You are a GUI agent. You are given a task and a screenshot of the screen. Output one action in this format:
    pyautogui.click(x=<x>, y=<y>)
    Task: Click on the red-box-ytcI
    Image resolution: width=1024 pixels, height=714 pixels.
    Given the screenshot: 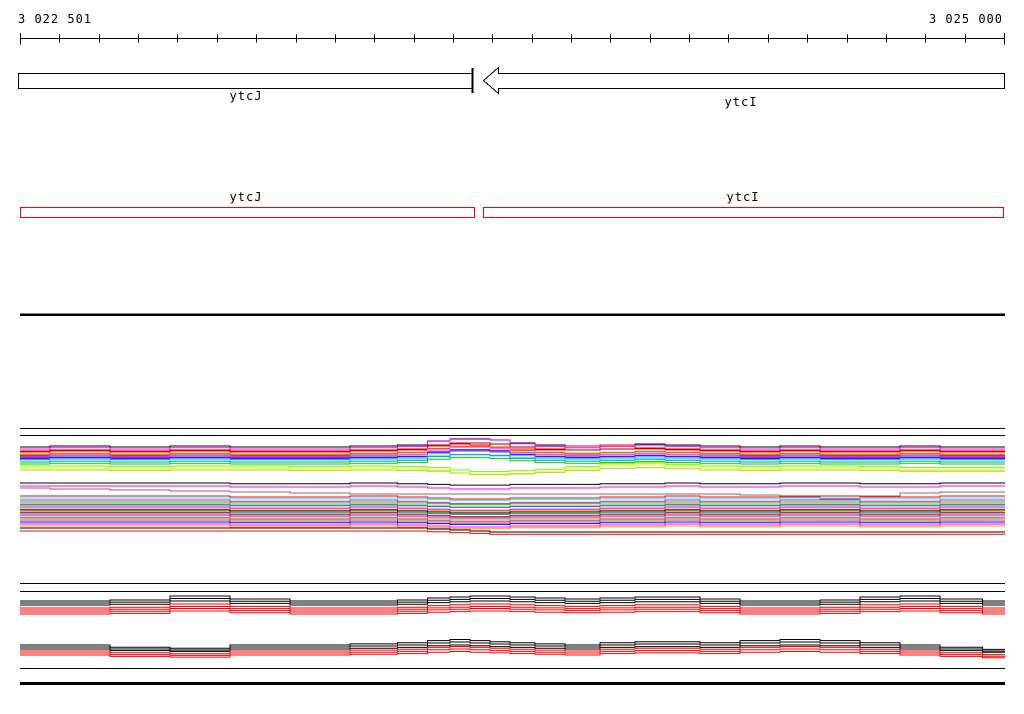 What is the action you would take?
    pyautogui.click(x=743, y=212)
    